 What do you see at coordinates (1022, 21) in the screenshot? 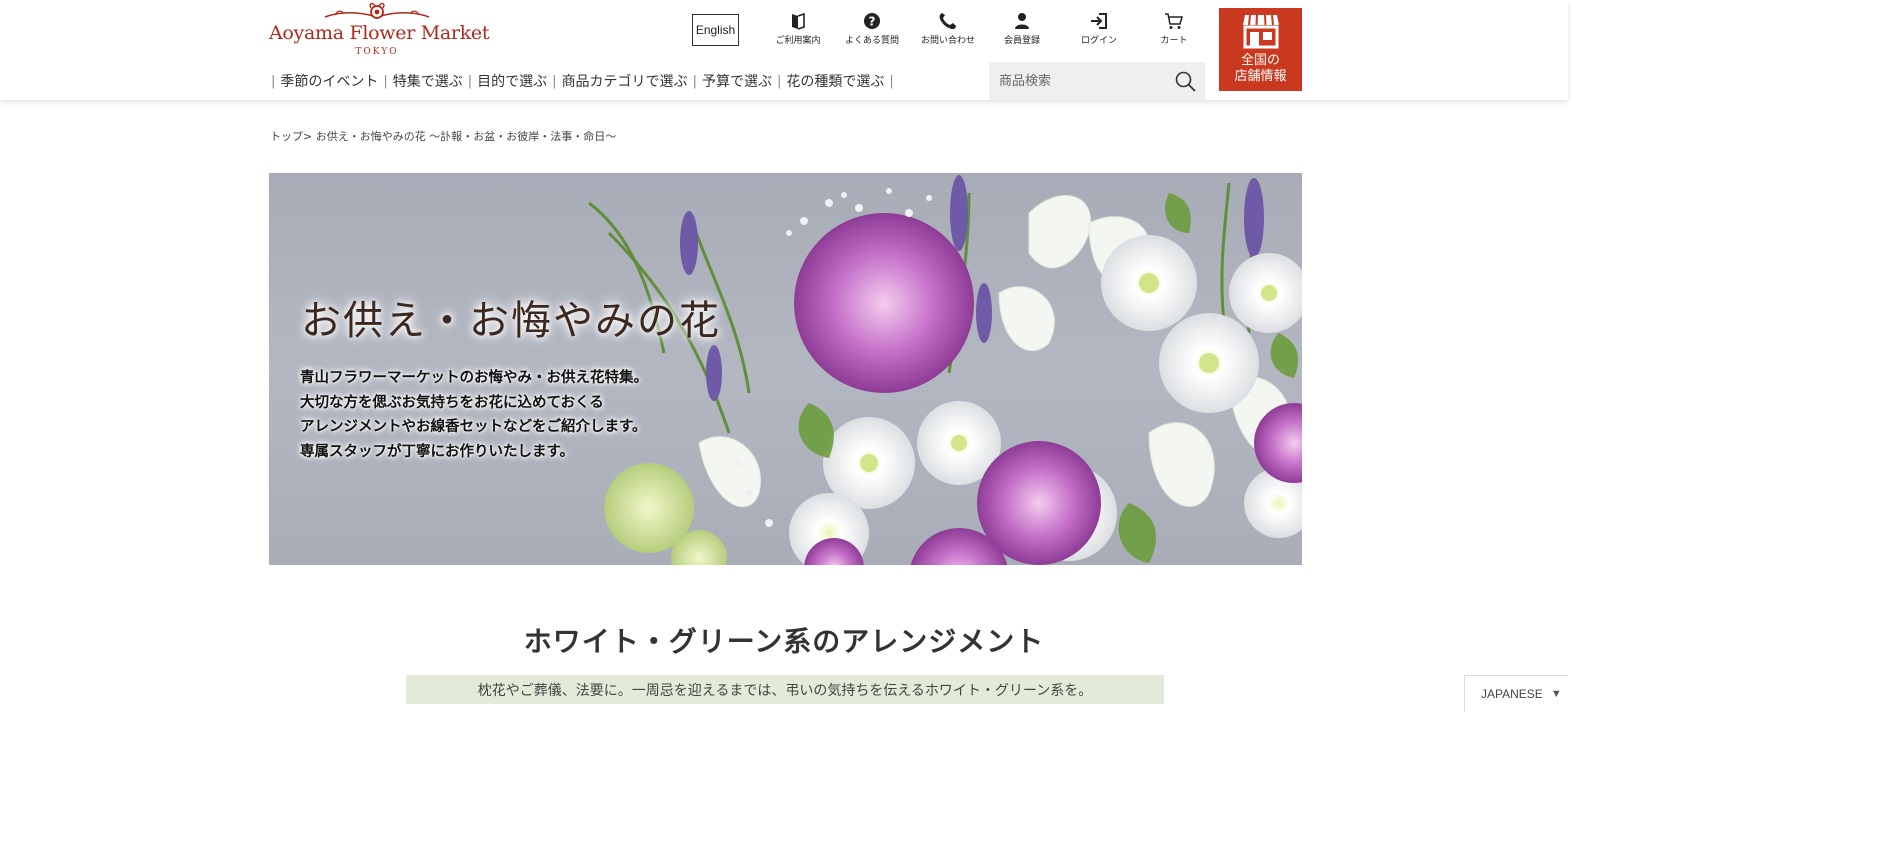
I see `member-icon` at bounding box center [1022, 21].